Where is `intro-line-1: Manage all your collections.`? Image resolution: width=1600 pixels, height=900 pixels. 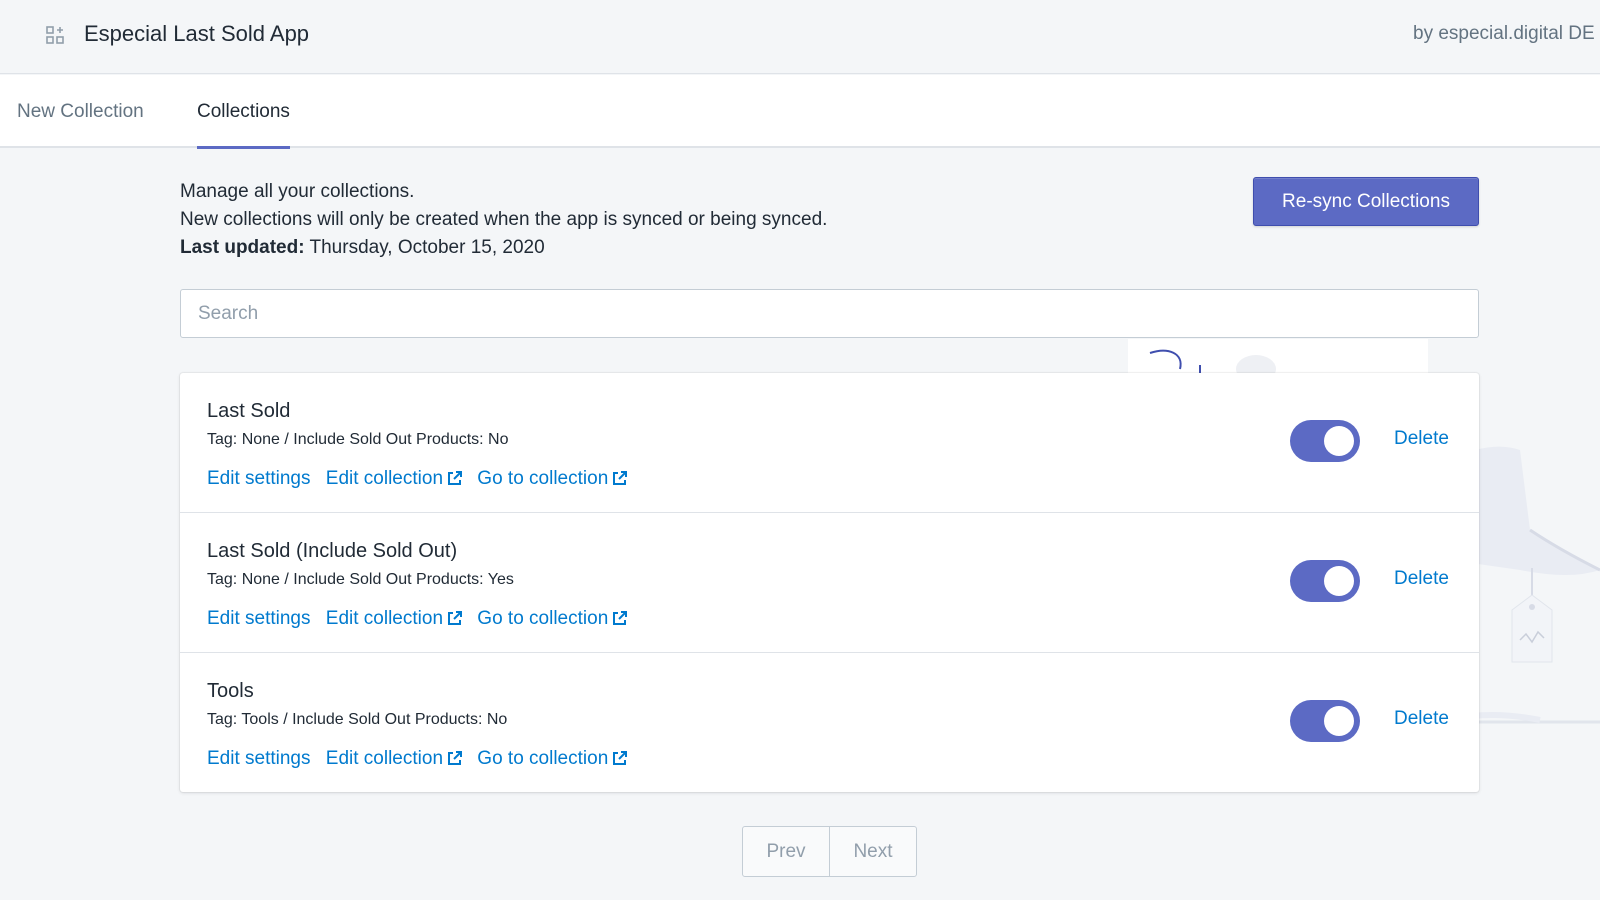 intro-line-1: Manage all your collections. is located at coordinates (297, 191).